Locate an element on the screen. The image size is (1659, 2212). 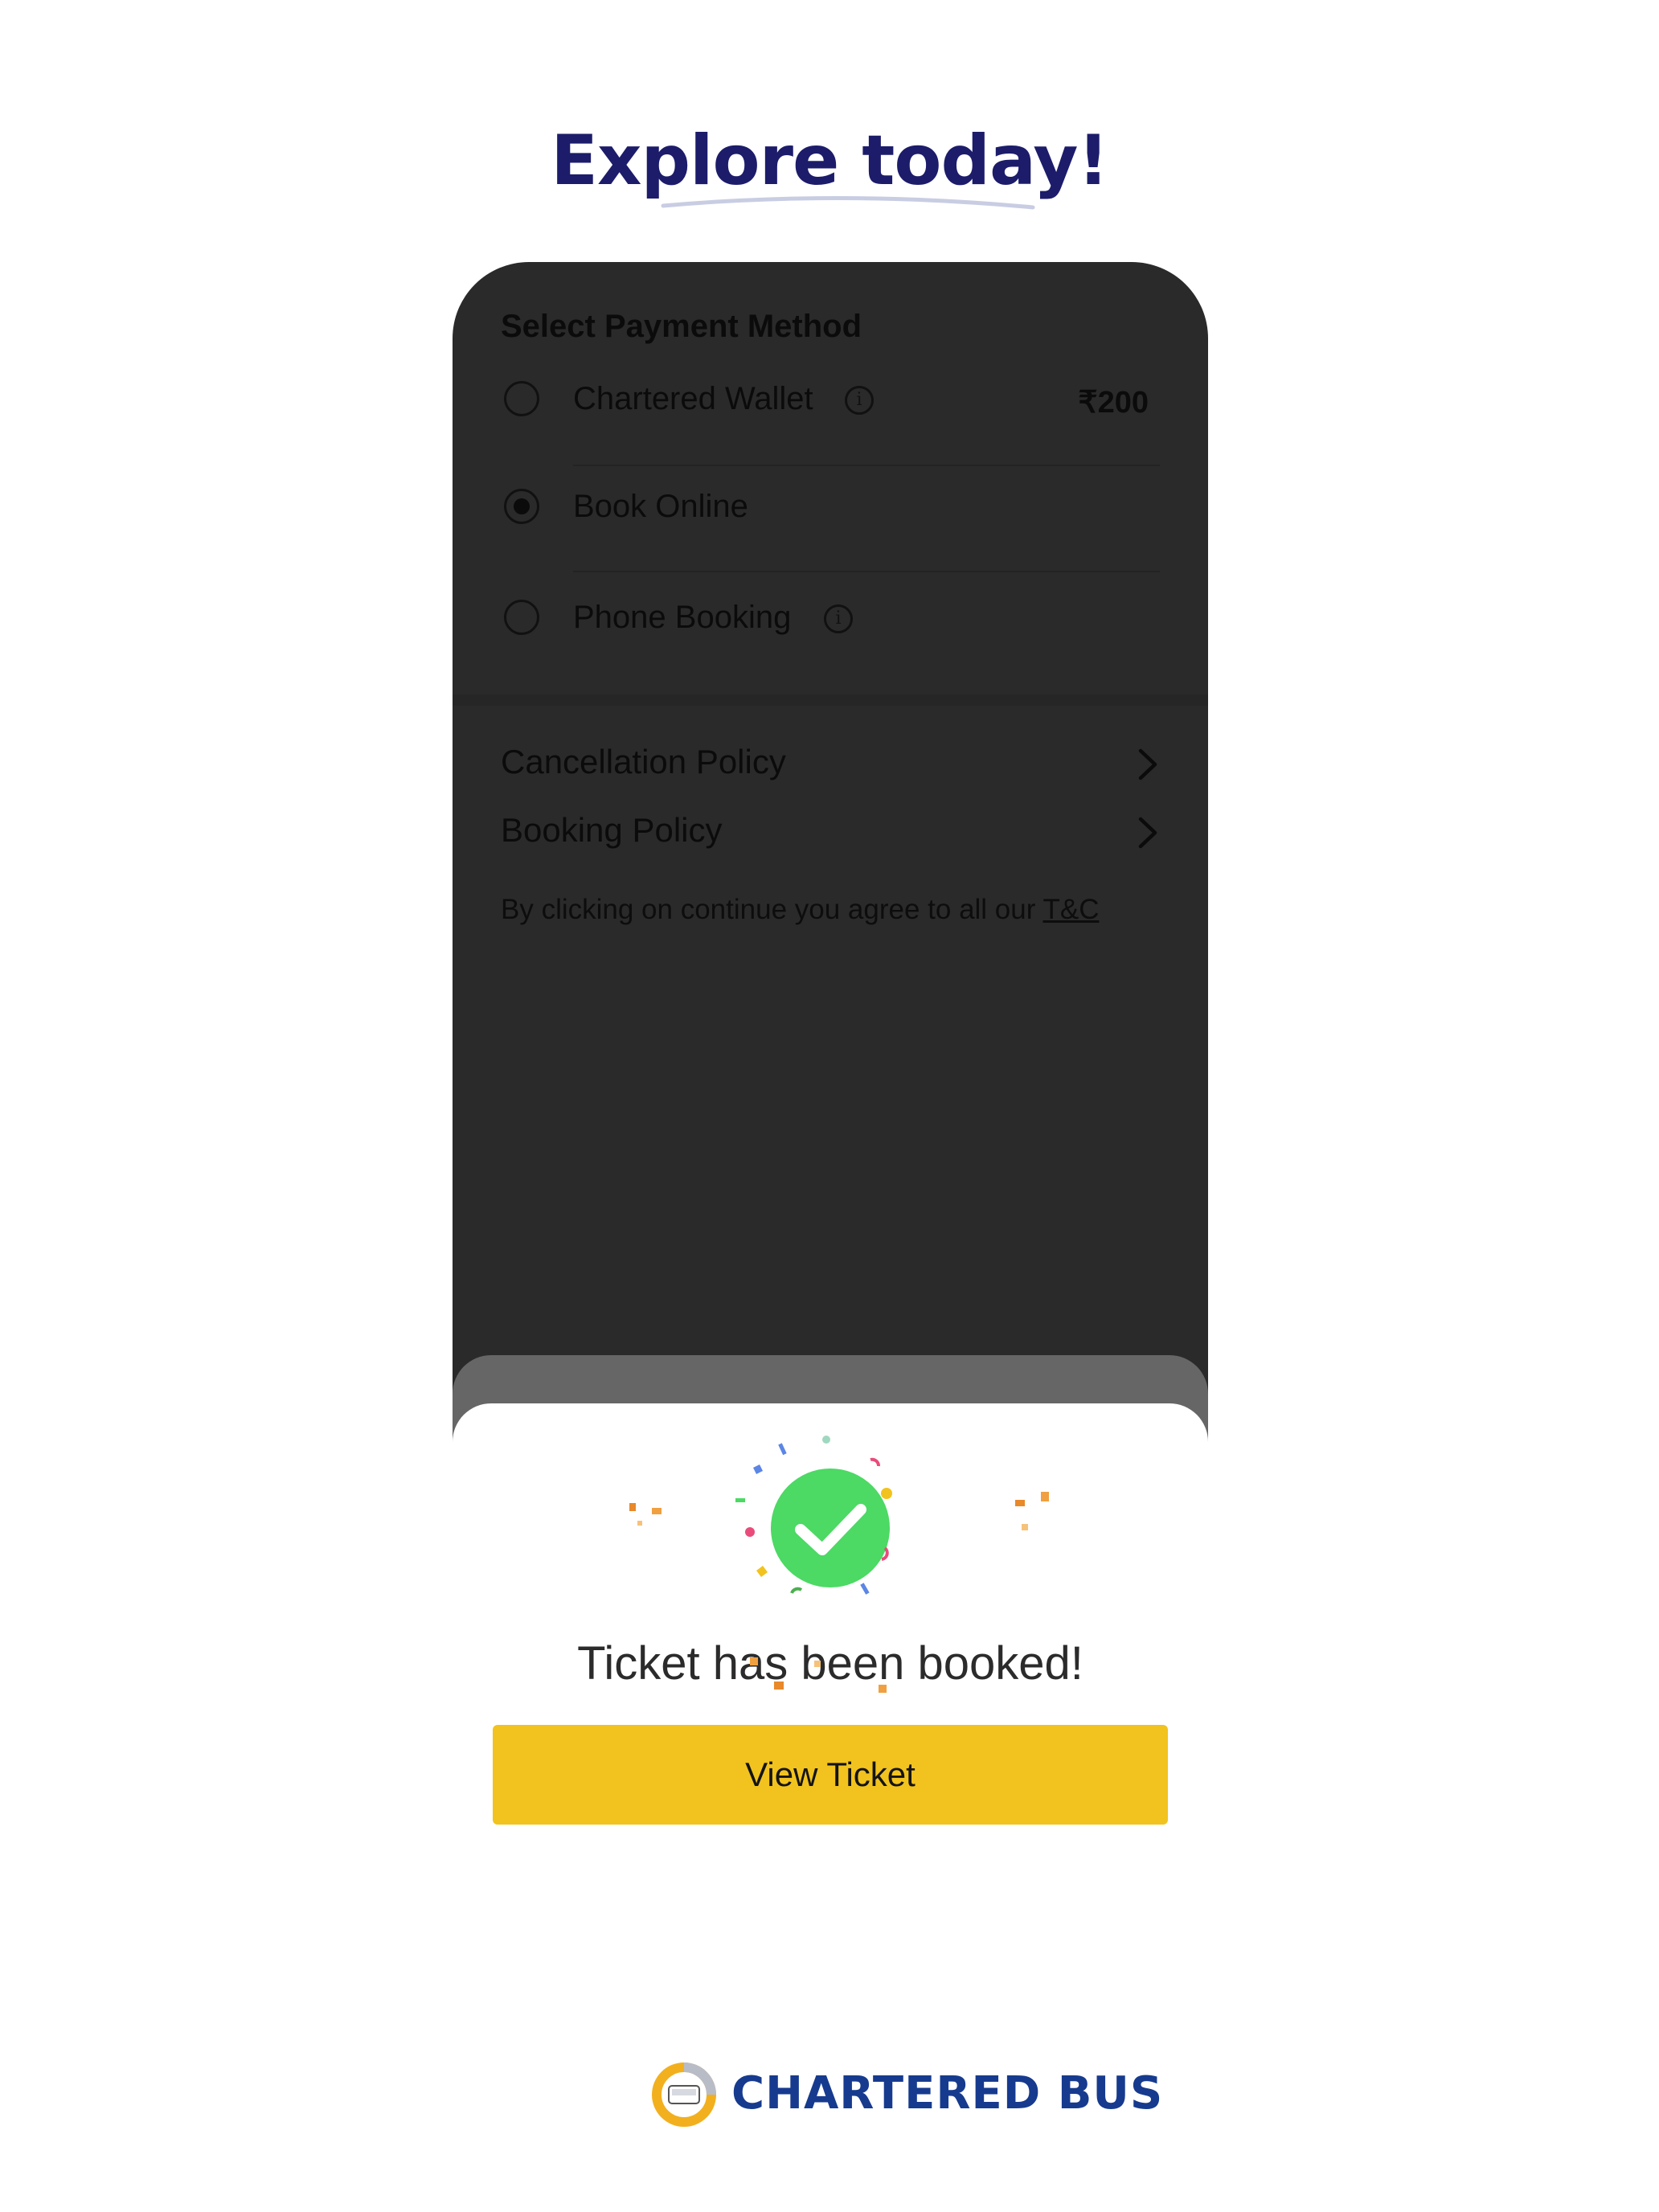
success-bottom-sheet: Ticket has been booked! View Ticket is located at coordinates (830, 1632).